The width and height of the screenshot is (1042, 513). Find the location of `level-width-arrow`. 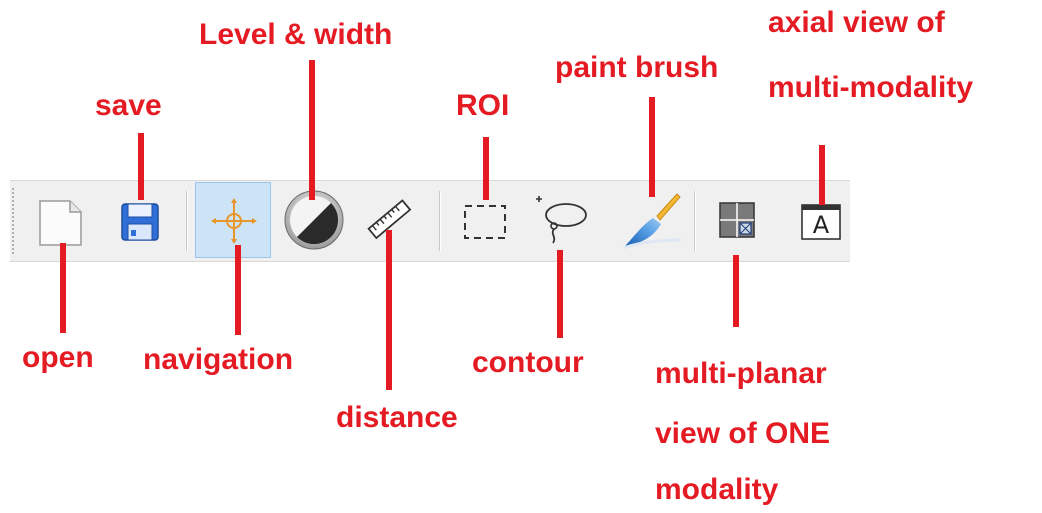

level-width-arrow is located at coordinates (312, 130).